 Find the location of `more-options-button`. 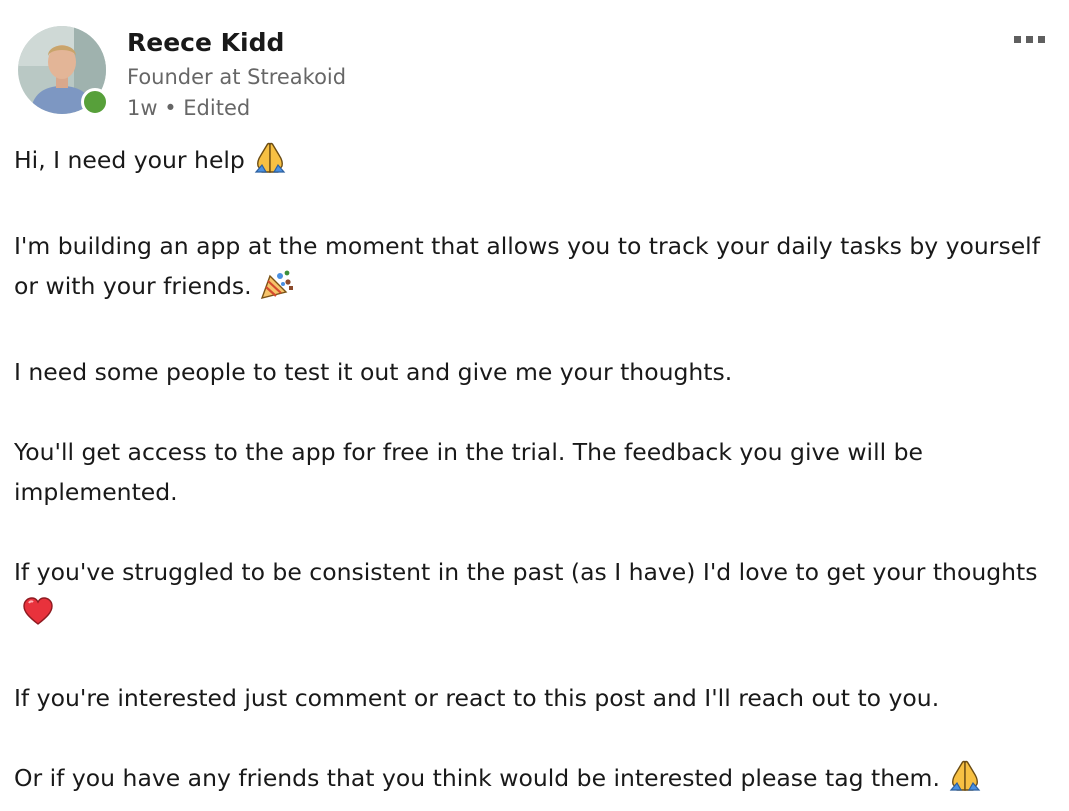

more-options-button is located at coordinates (1029, 39).